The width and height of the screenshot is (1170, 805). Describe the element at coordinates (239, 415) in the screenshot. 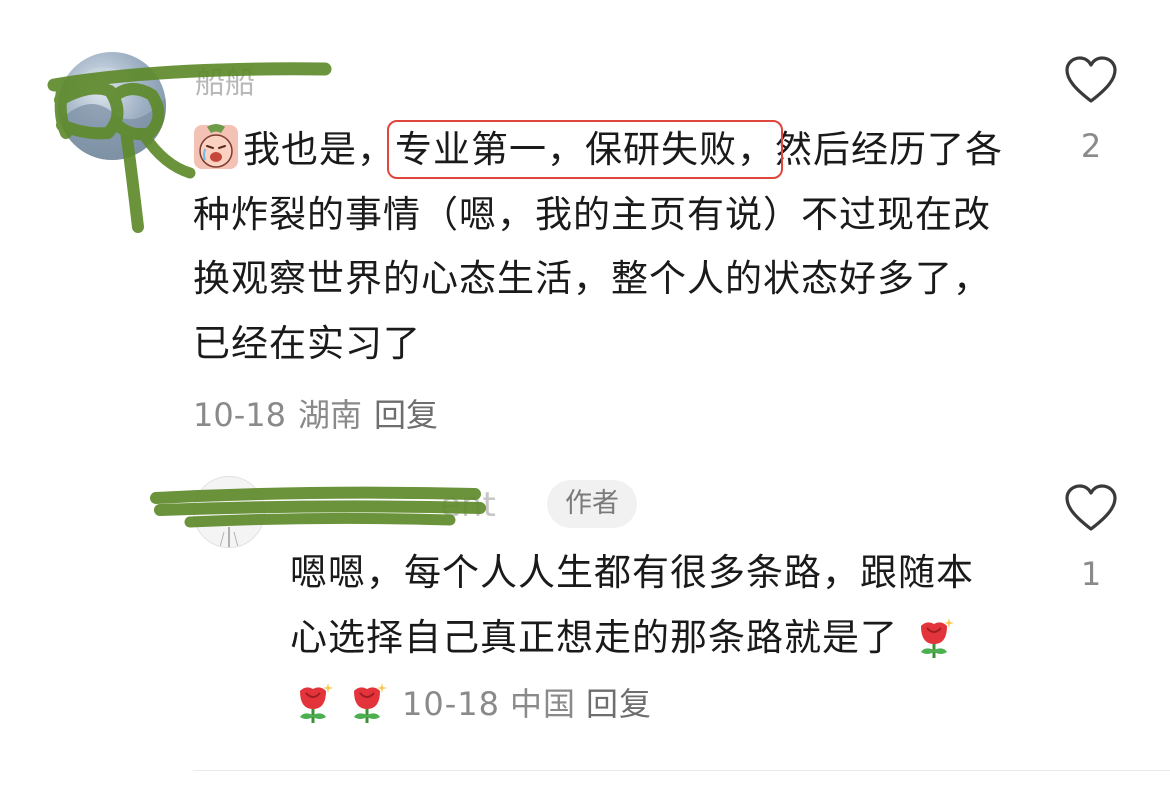

I see `comment-date: 10-18` at that location.